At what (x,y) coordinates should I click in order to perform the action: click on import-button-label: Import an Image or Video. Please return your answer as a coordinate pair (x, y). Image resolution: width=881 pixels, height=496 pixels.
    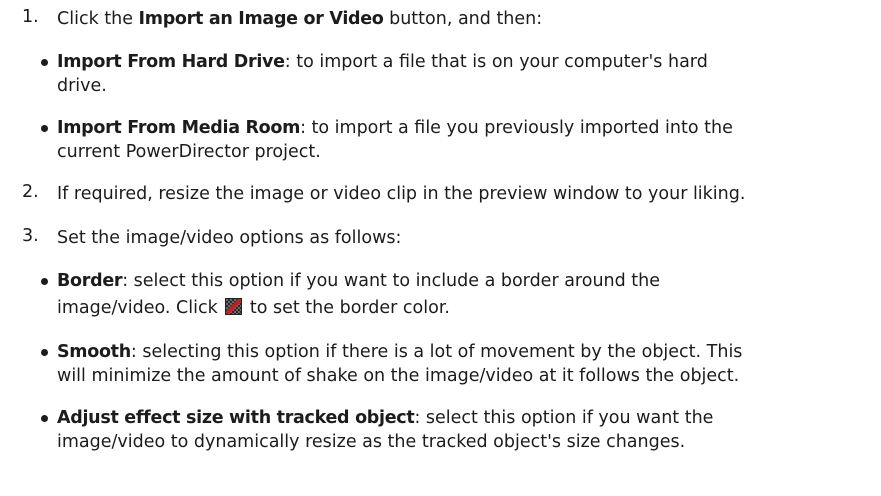
    Looking at the image, I should click on (261, 19).